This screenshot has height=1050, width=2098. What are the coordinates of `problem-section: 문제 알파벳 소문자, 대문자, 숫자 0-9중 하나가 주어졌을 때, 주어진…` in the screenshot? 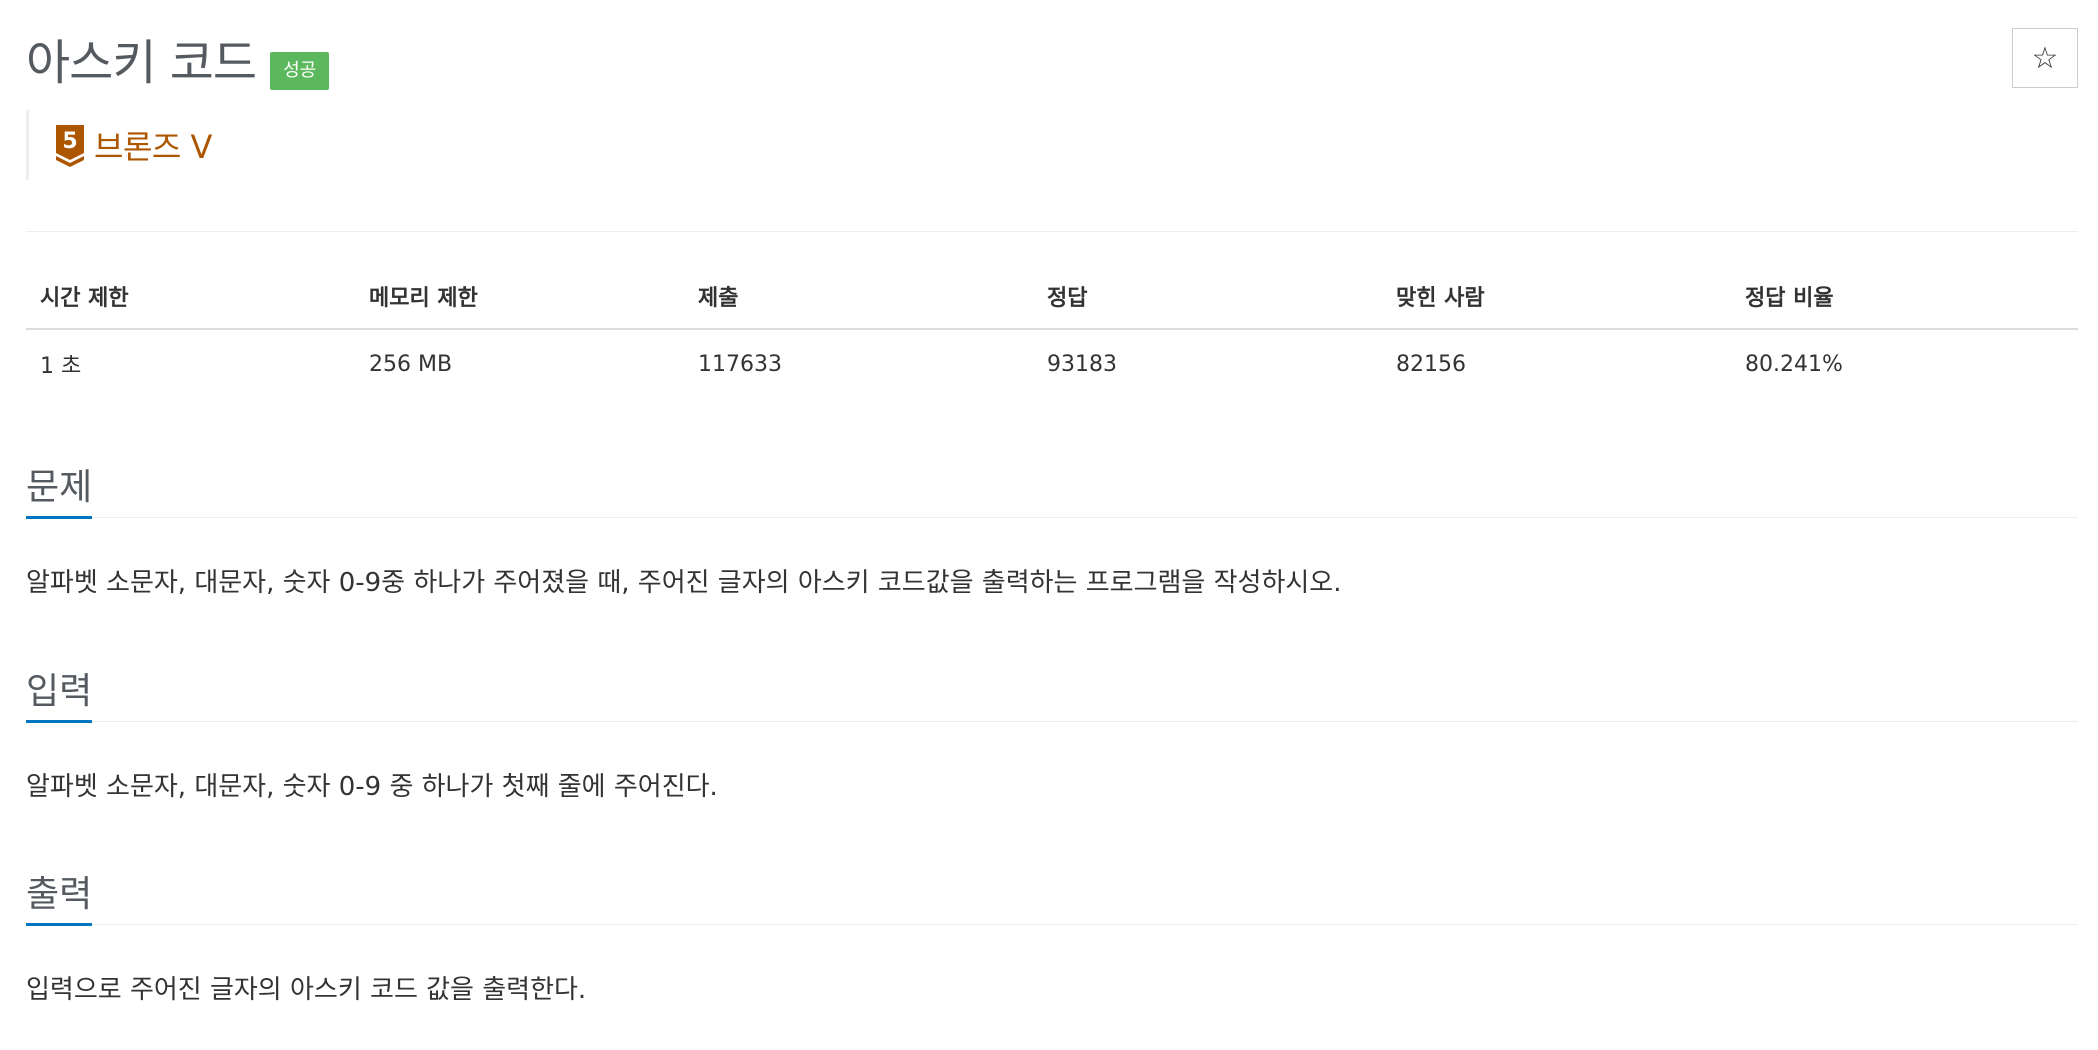 It's located at (1052, 524).